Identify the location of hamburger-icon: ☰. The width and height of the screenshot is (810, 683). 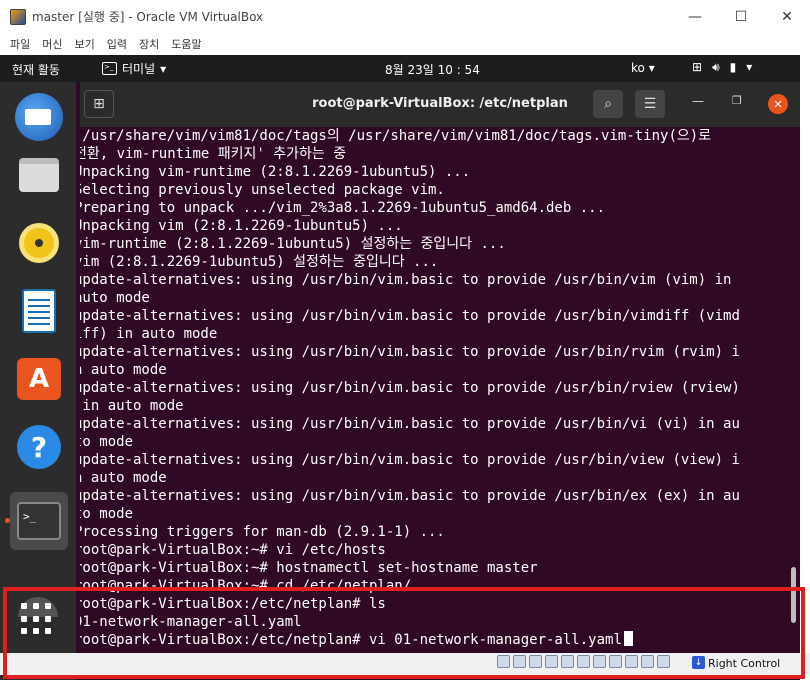
(650, 104).